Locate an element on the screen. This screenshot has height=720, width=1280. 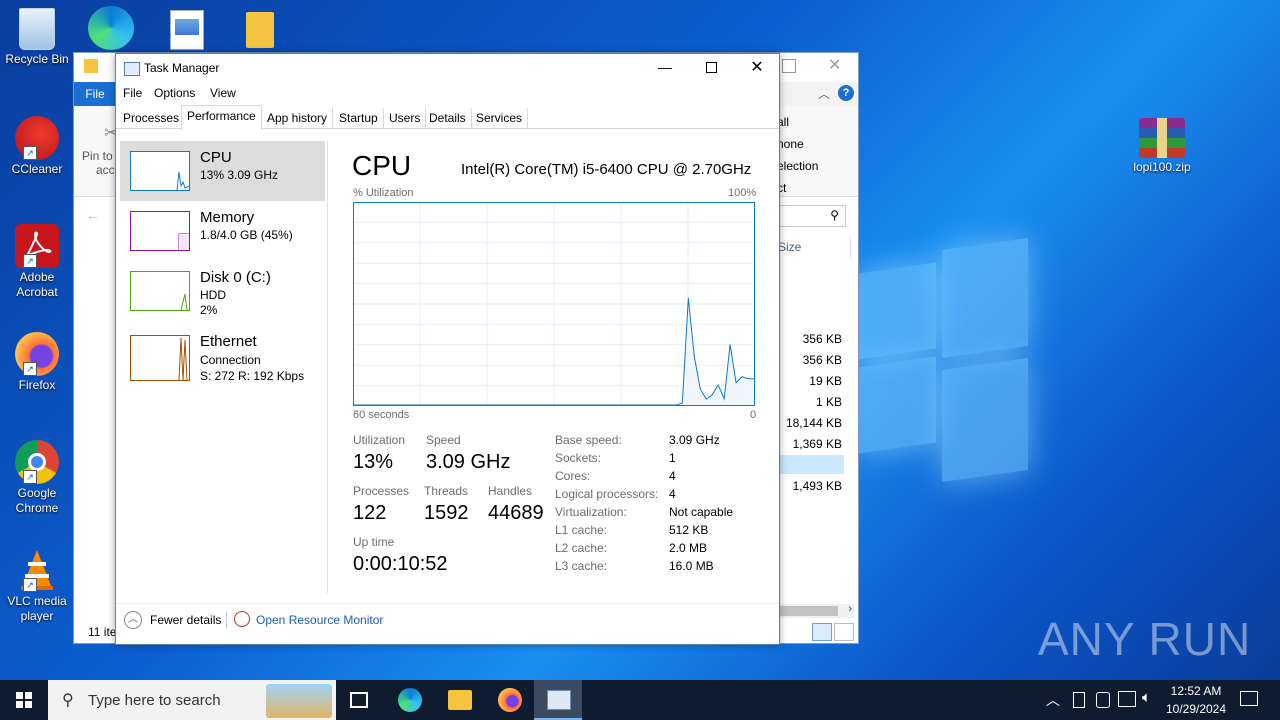
wallpaper-logo is located at coordinates (940, 360).